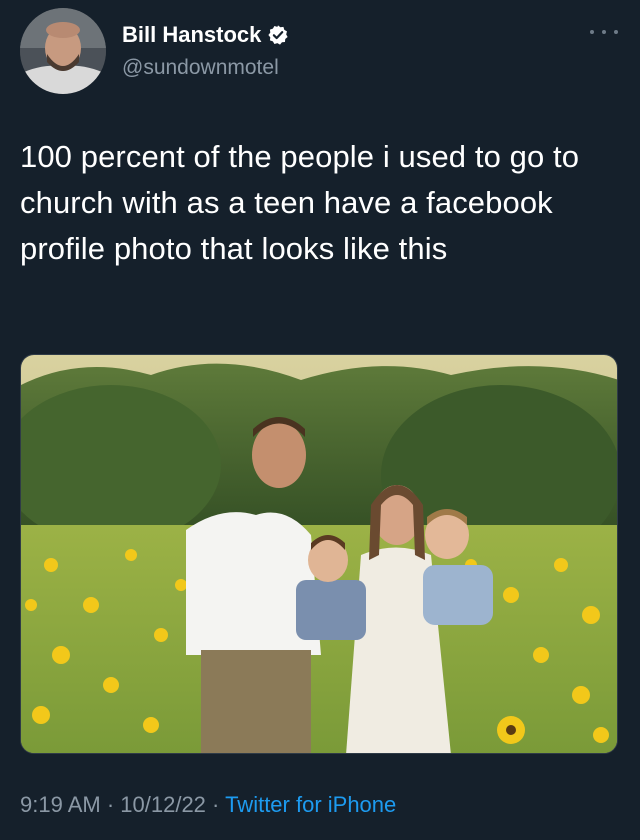 This screenshot has height=840, width=640. Describe the element at coordinates (60, 804) in the screenshot. I see `tweet-time: 9:19 AM` at that location.